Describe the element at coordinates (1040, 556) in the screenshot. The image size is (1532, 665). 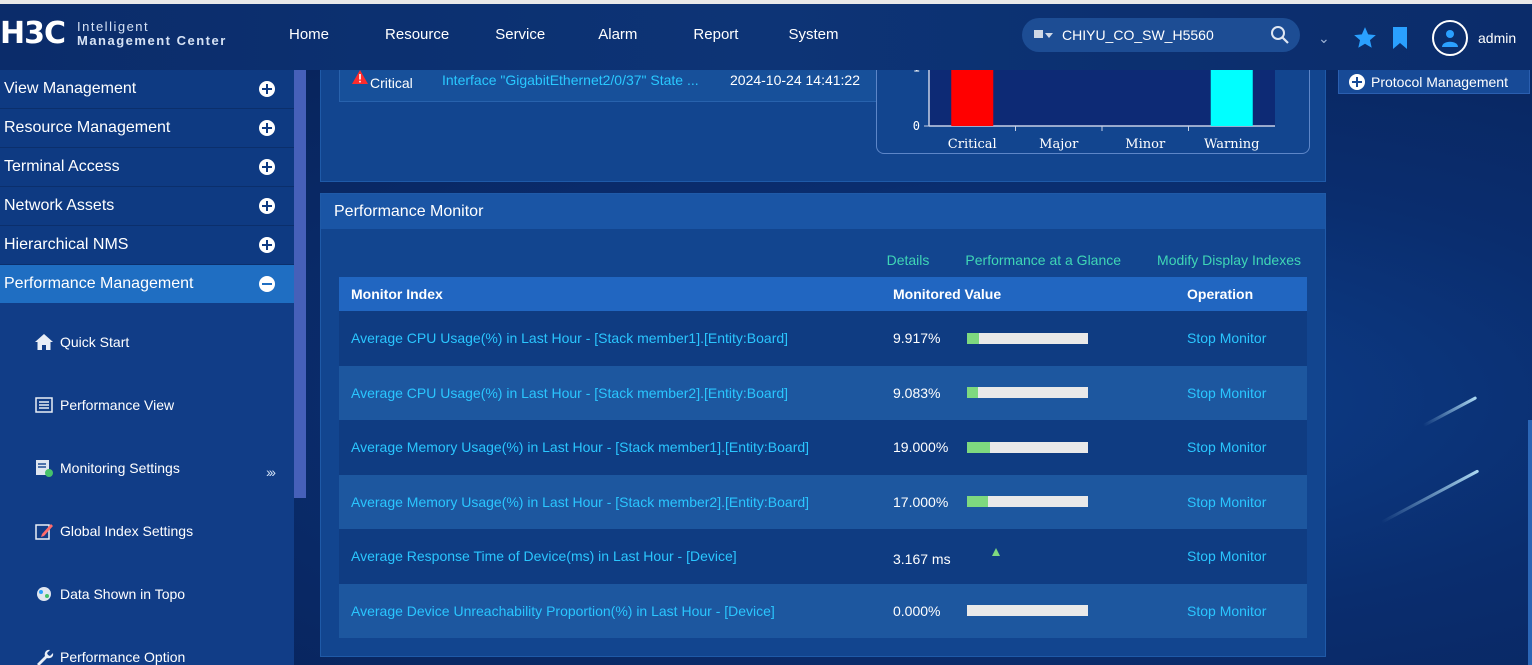
I see `value-wrap: 3.167 ms` at that location.